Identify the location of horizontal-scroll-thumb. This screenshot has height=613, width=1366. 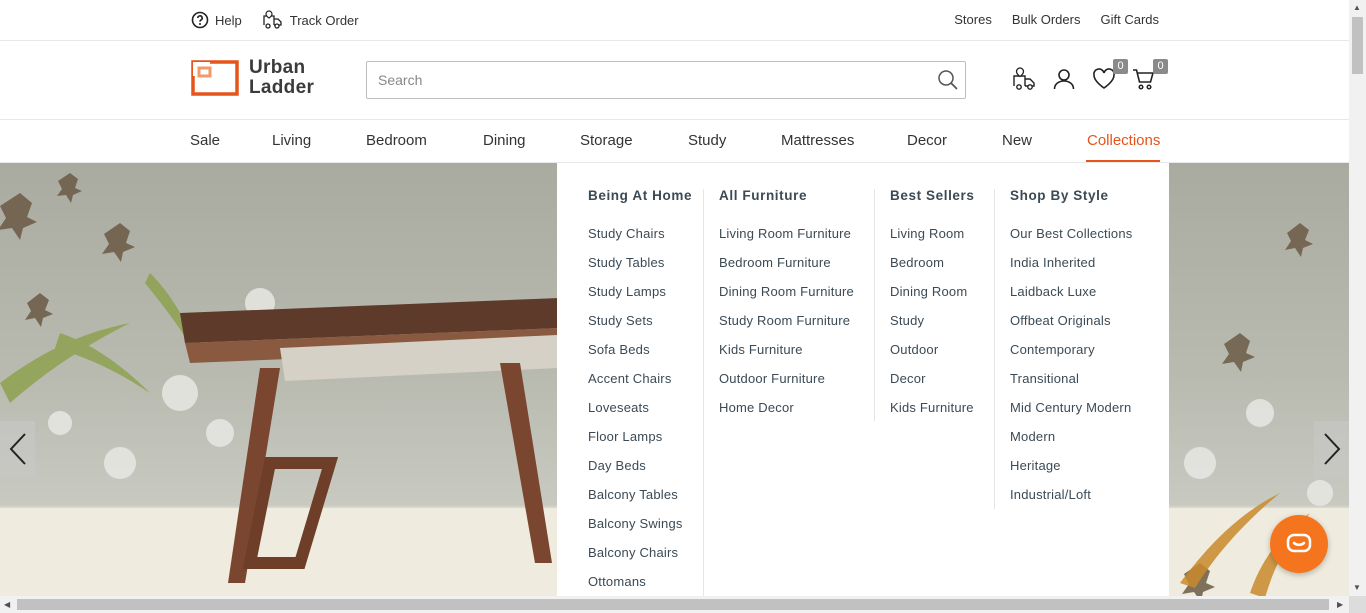
(673, 604).